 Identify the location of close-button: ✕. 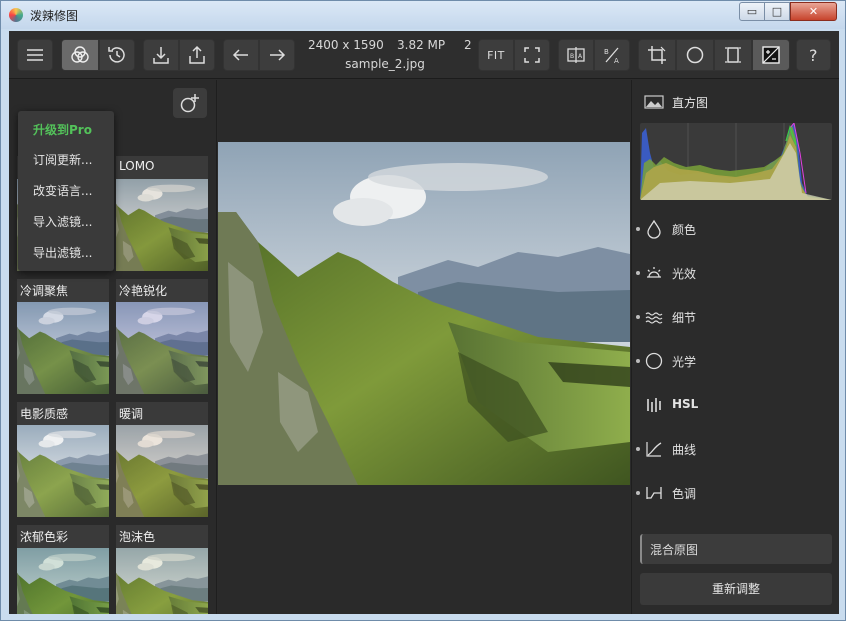
(813, 11).